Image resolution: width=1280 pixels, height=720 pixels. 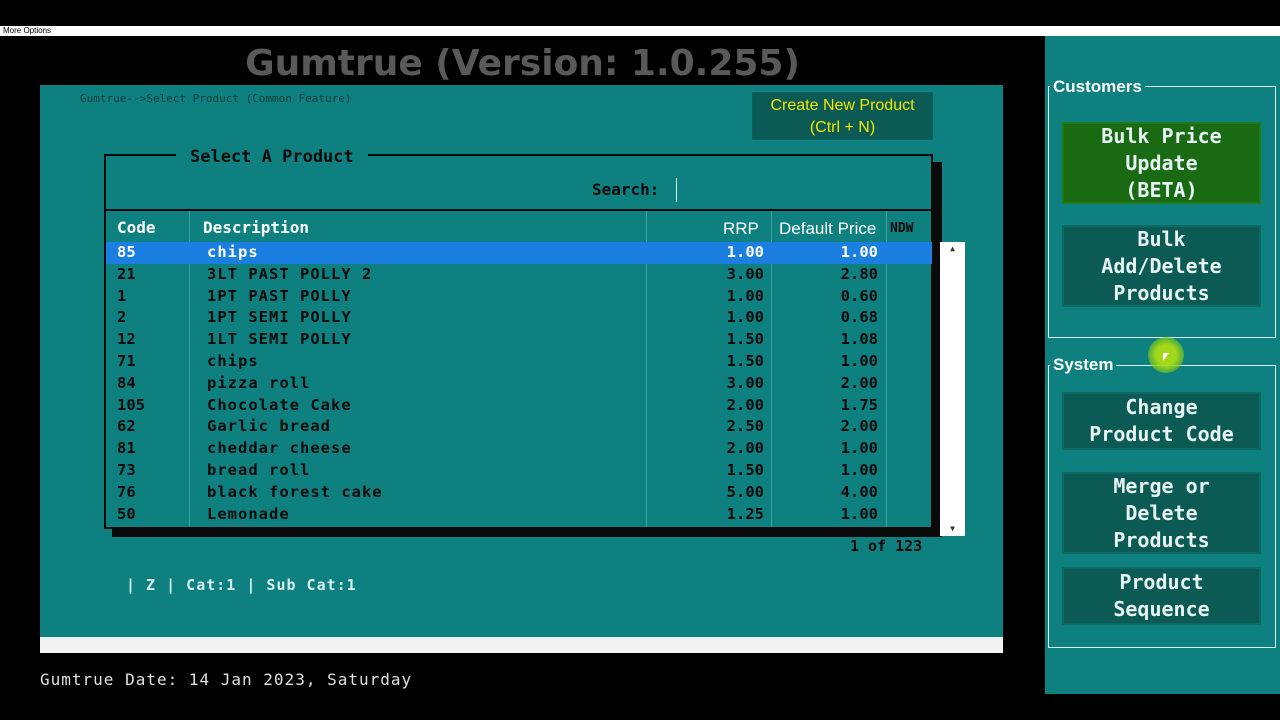 I want to click on table-row: 1 1PT PAST POLLY 1.00 0.60, so click(x=519, y=297).